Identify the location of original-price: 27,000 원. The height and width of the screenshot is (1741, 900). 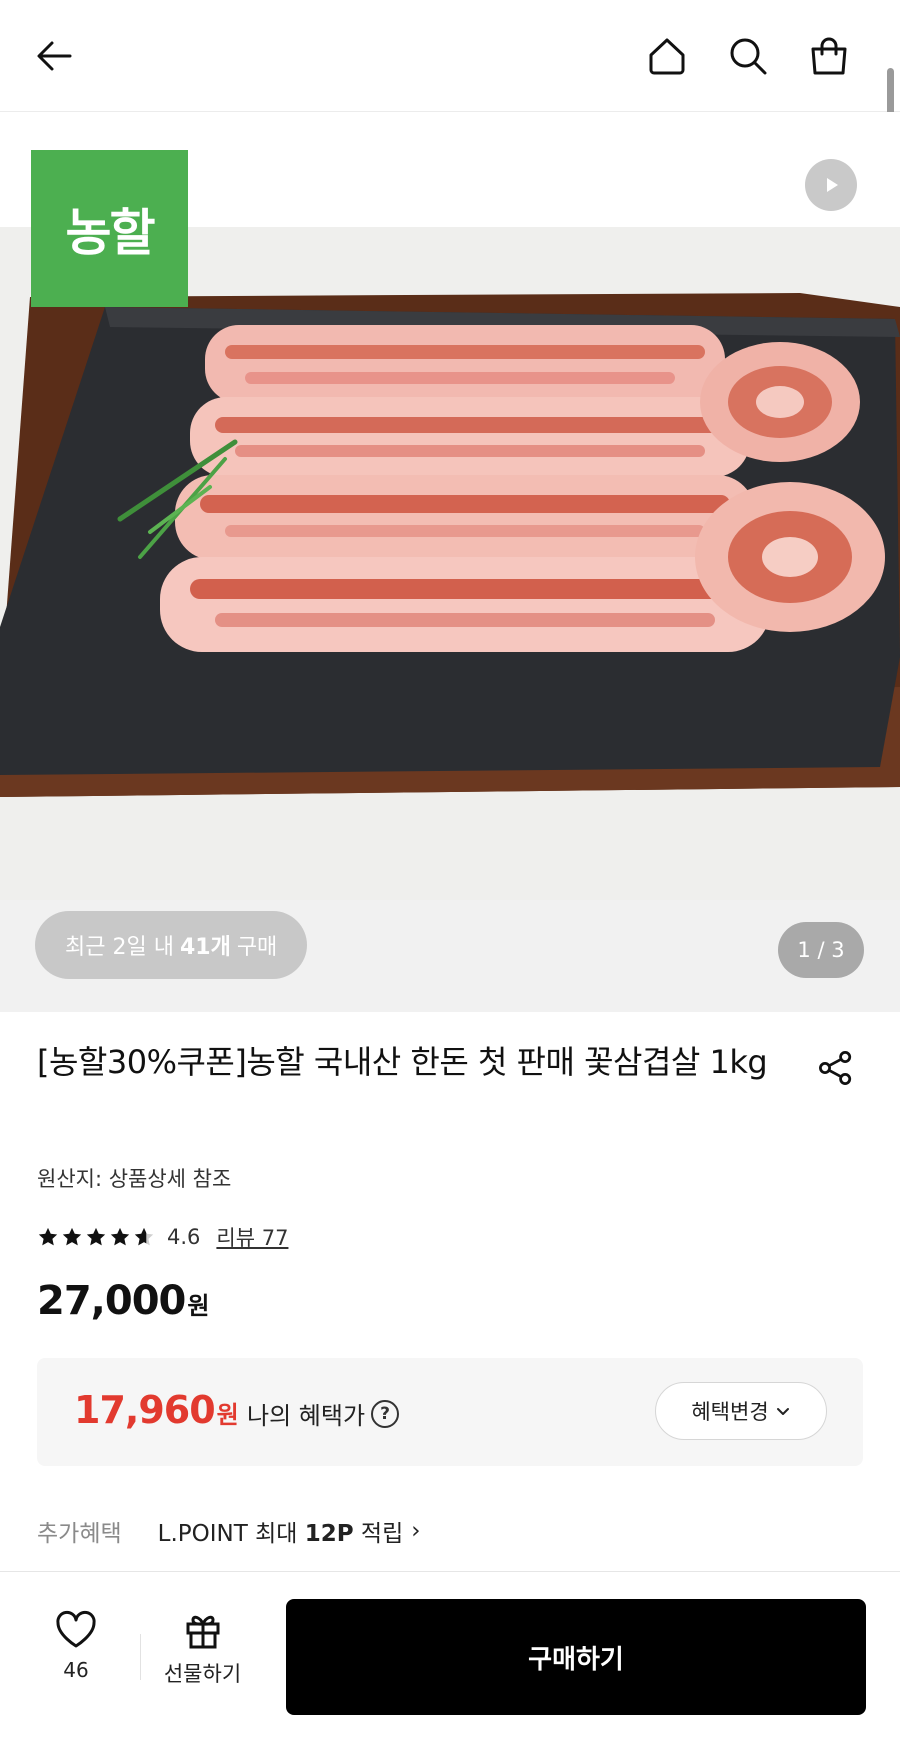
(123, 1301).